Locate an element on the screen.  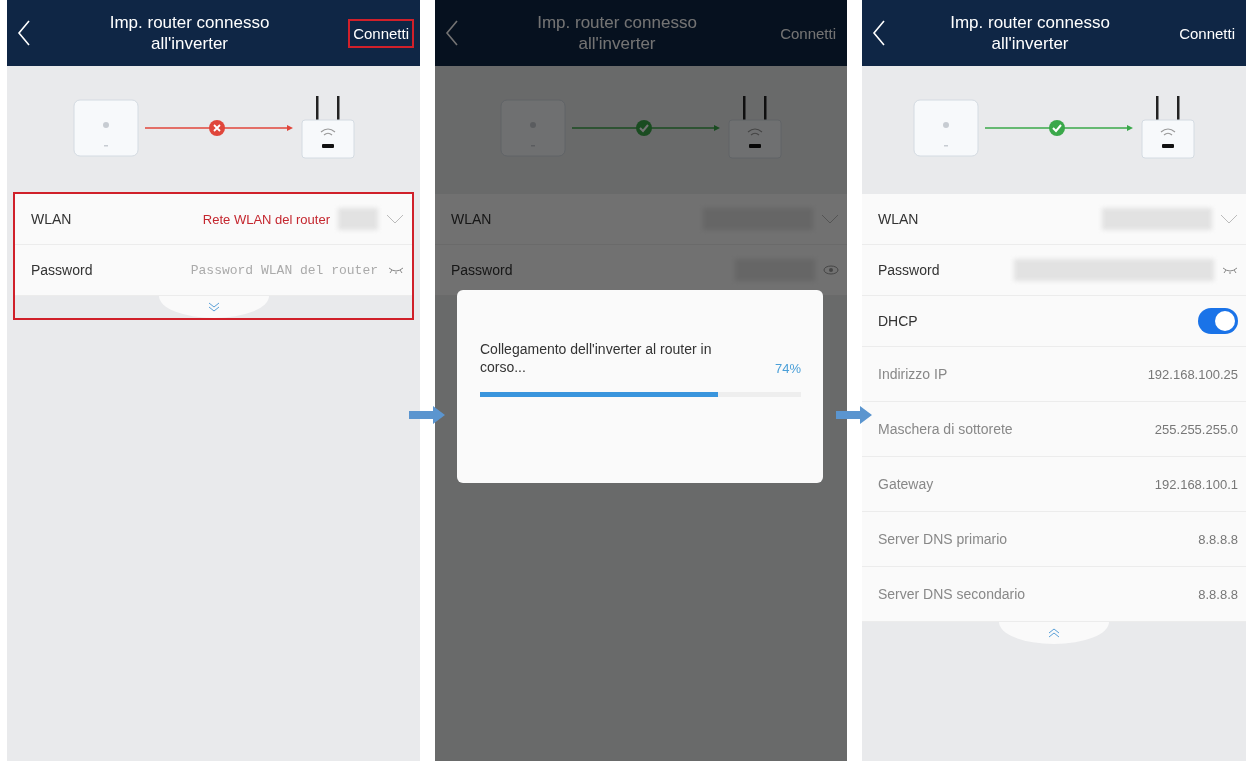
field-label: Server DNS secondario is located at coordinates (952, 594).